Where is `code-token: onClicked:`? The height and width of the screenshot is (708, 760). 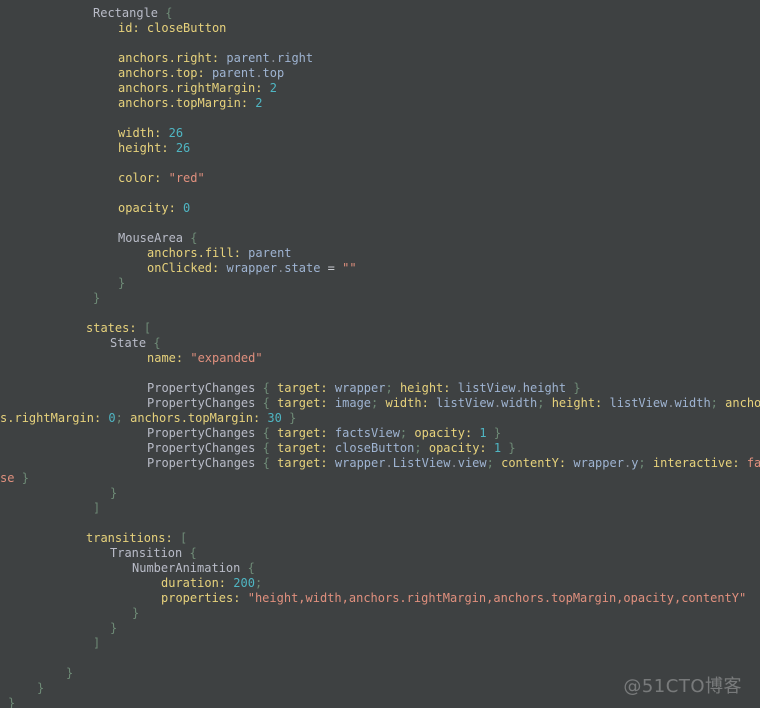 code-token: onClicked: is located at coordinates (183, 268).